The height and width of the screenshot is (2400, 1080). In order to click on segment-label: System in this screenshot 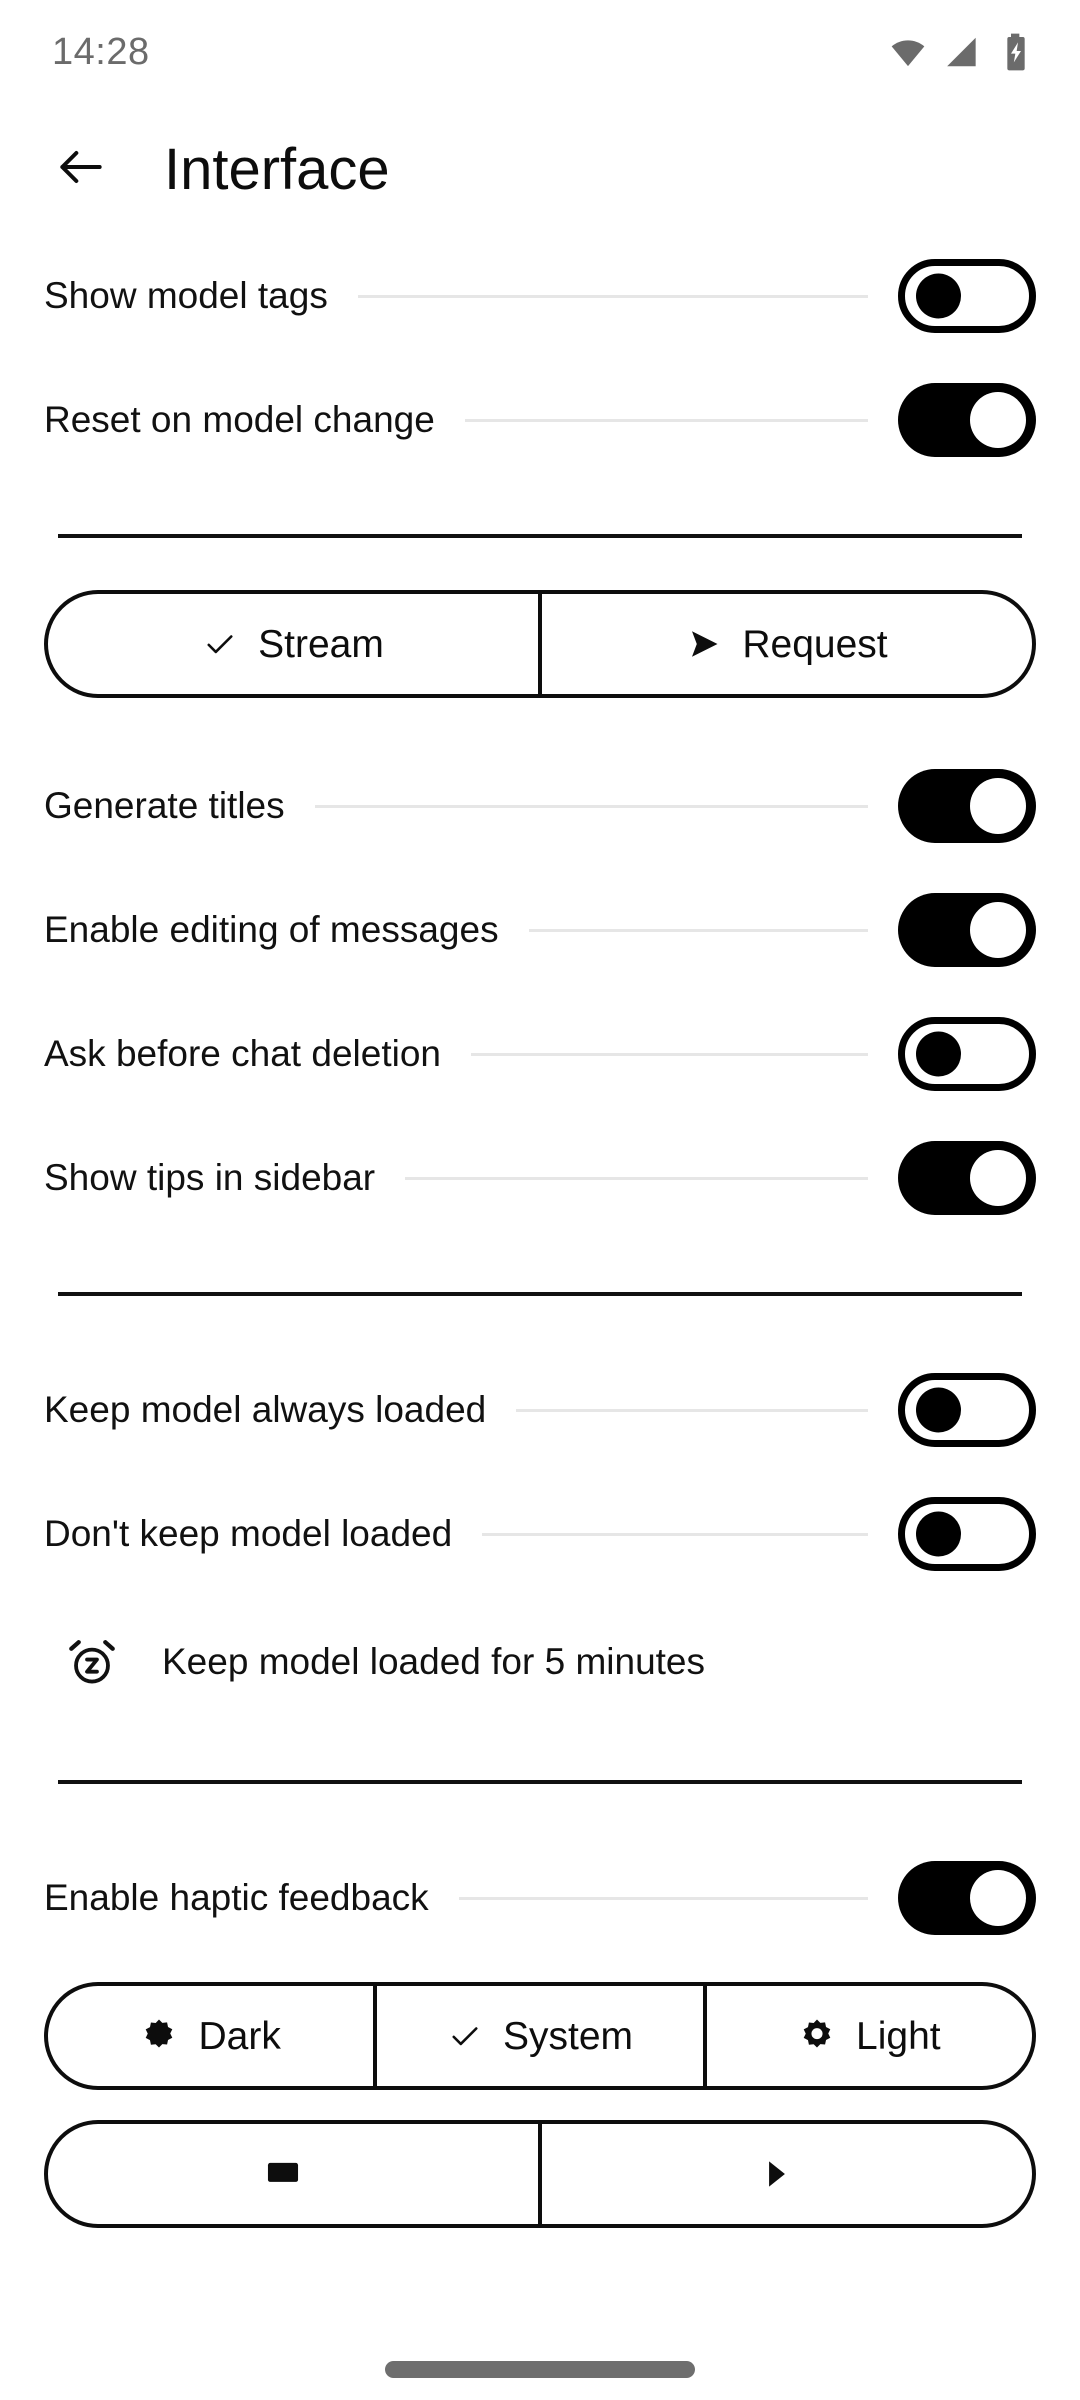, I will do `click(567, 2036)`.